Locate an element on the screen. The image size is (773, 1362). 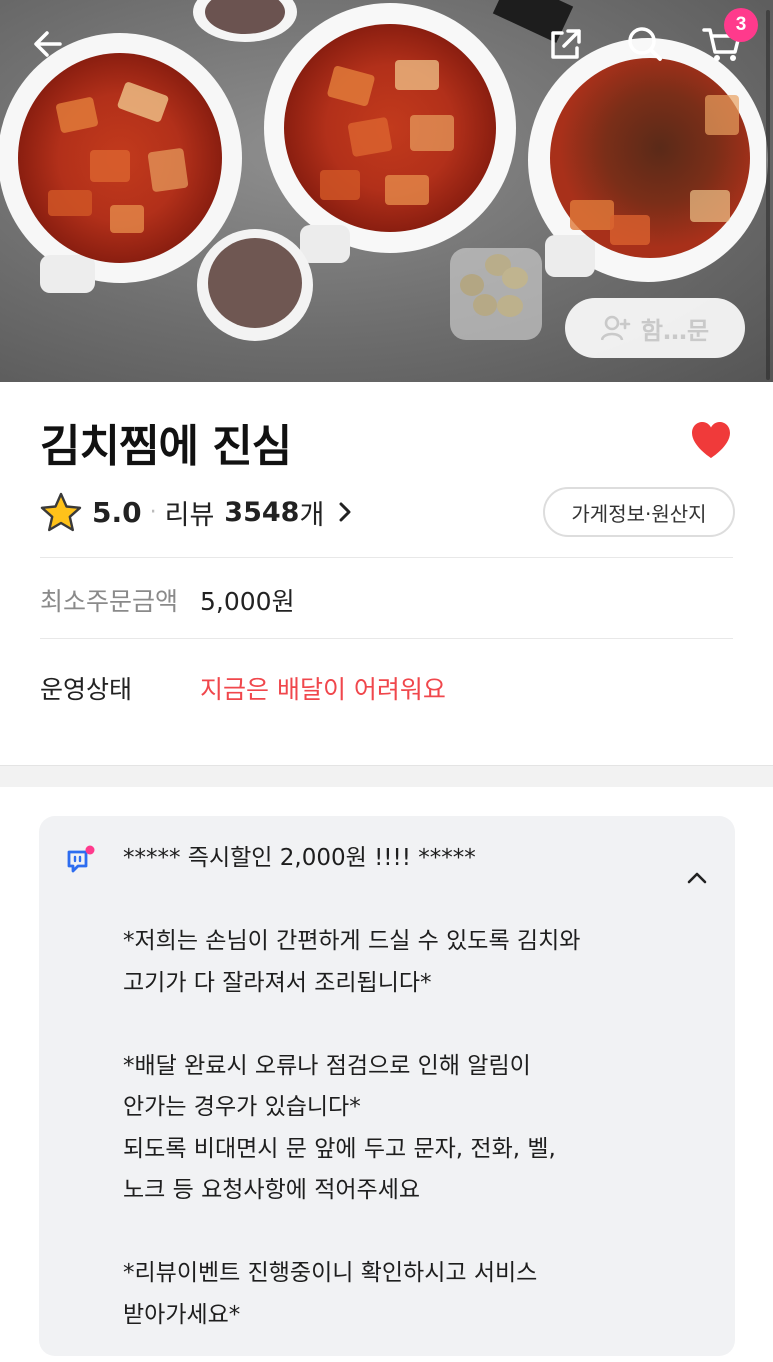
heart-icon is located at coordinates (711, 440).